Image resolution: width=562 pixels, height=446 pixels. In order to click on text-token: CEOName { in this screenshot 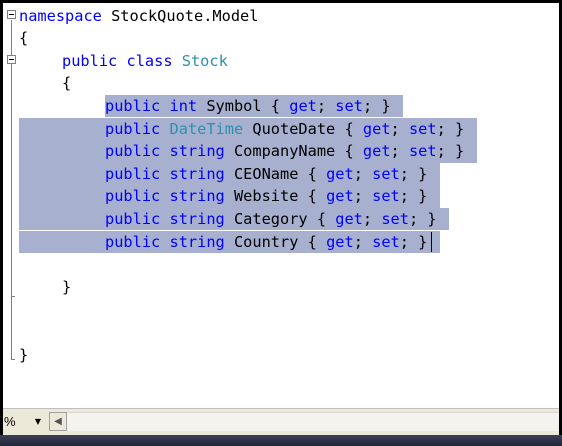, I will do `click(275, 173)`.